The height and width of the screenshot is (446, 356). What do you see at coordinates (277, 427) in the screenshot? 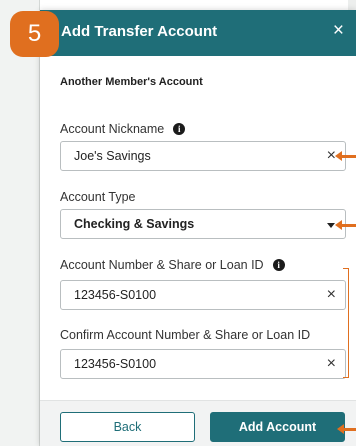
I see `add-account-button: Add Account` at bounding box center [277, 427].